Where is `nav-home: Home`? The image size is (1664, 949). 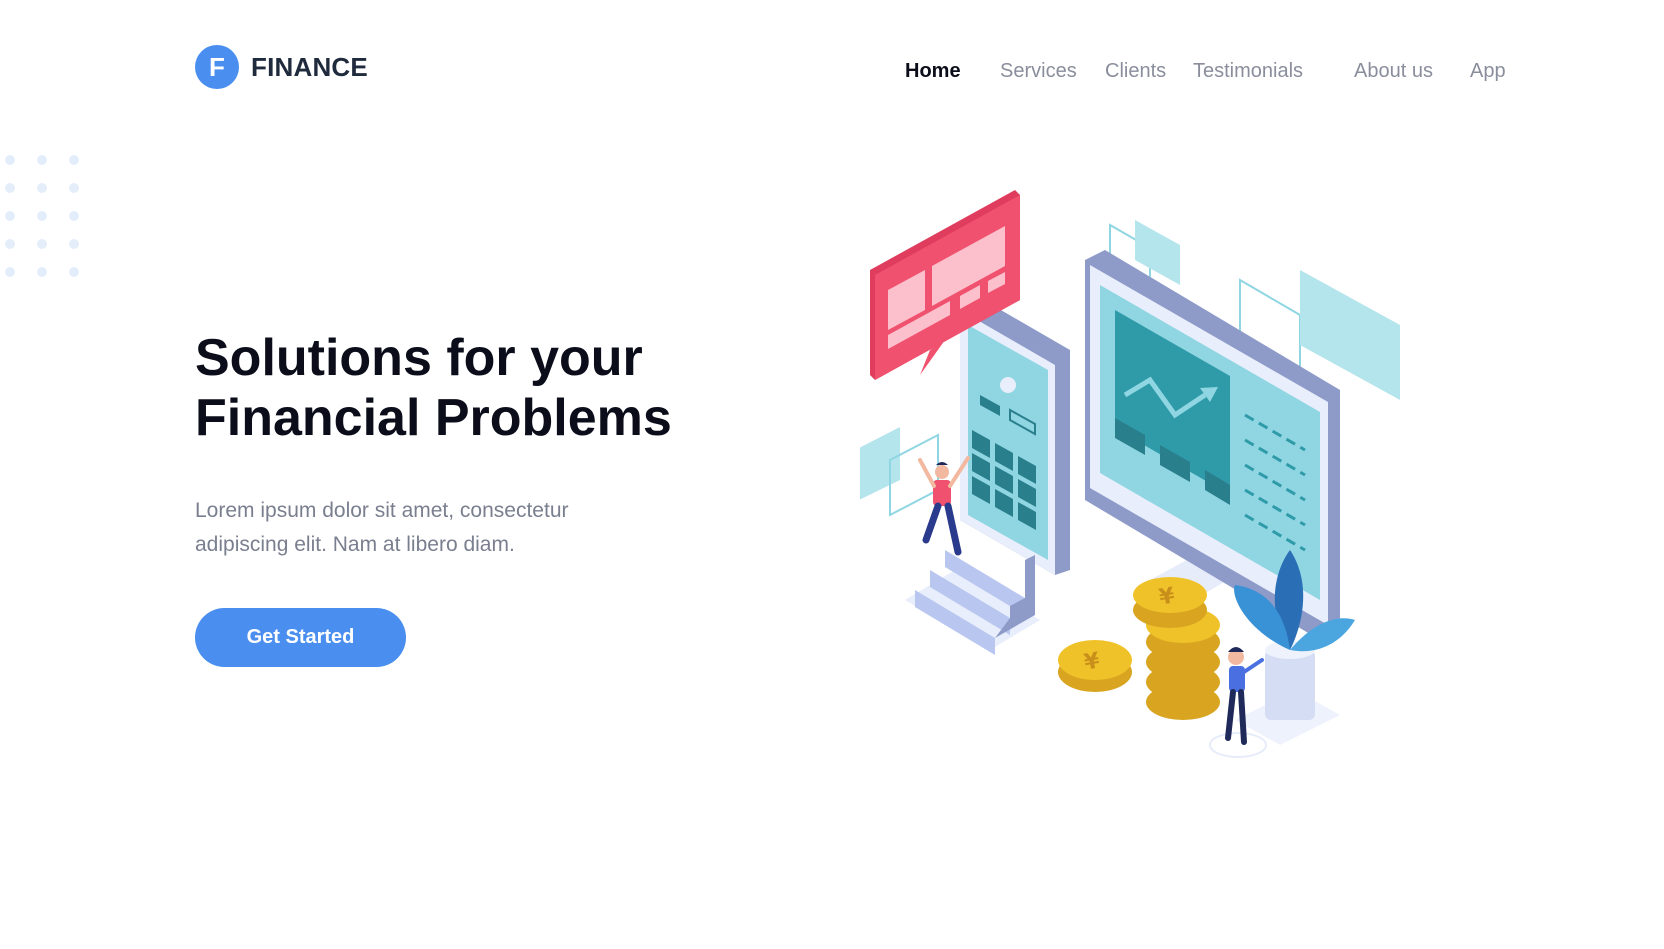
nav-home: Home is located at coordinates (933, 71).